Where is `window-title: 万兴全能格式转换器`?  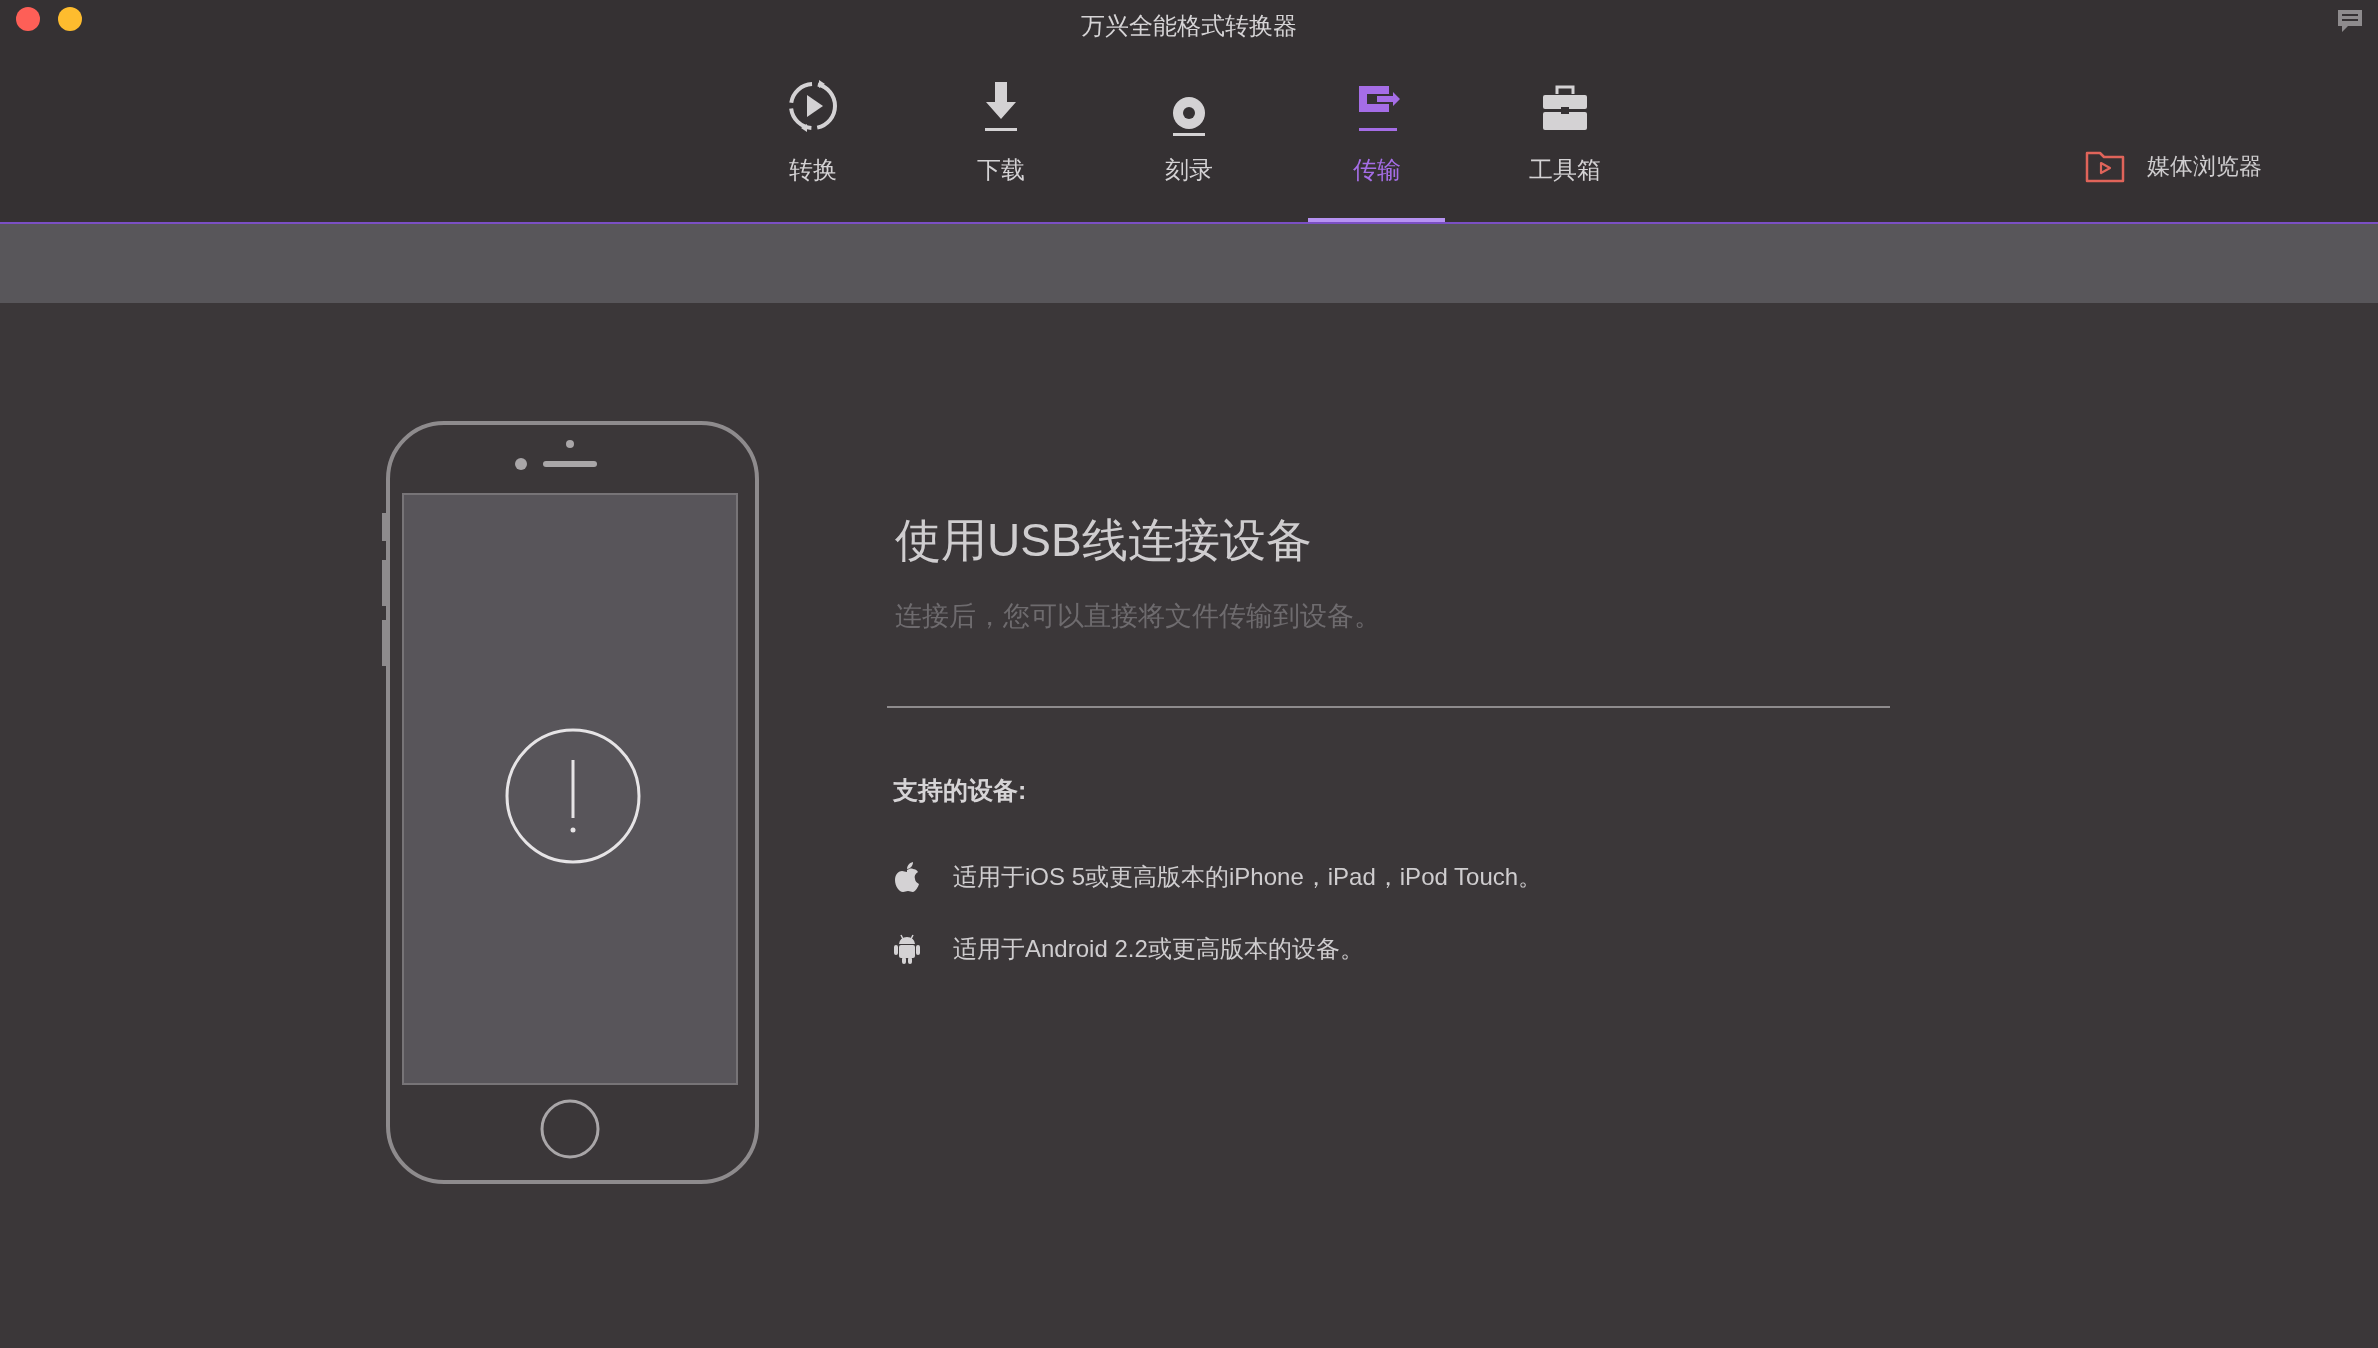
window-title: 万兴全能格式转换器 is located at coordinates (1189, 26).